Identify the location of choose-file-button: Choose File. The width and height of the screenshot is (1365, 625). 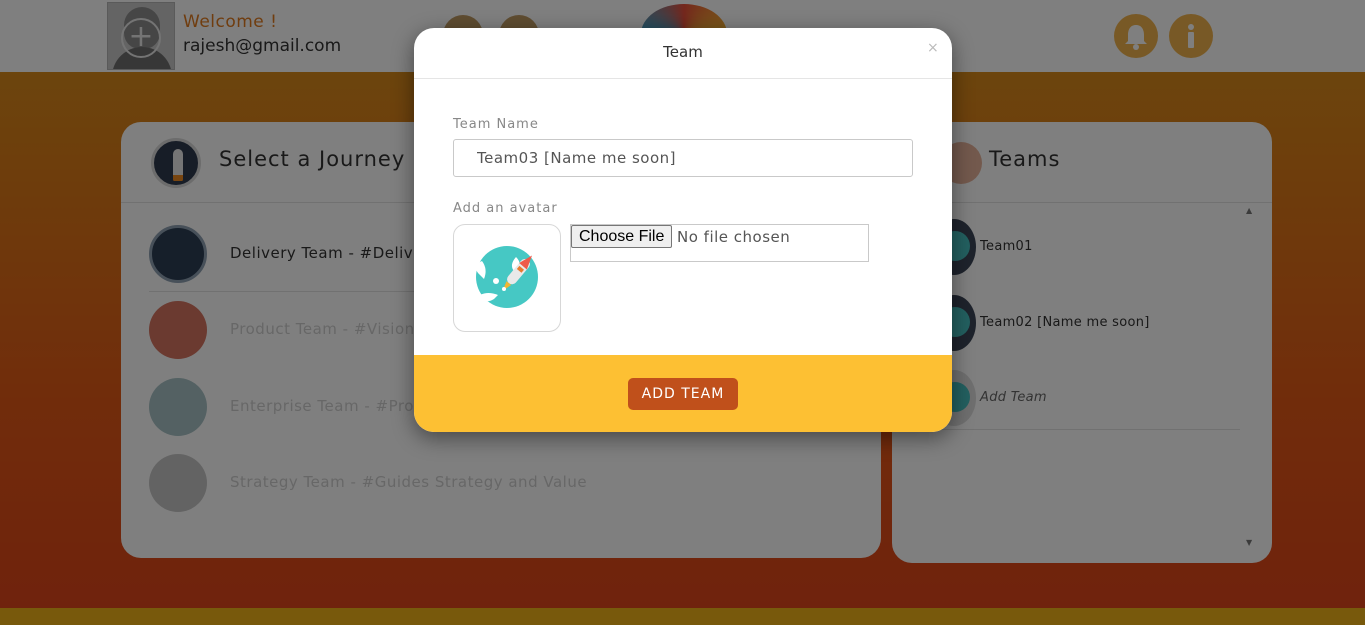
(622, 236).